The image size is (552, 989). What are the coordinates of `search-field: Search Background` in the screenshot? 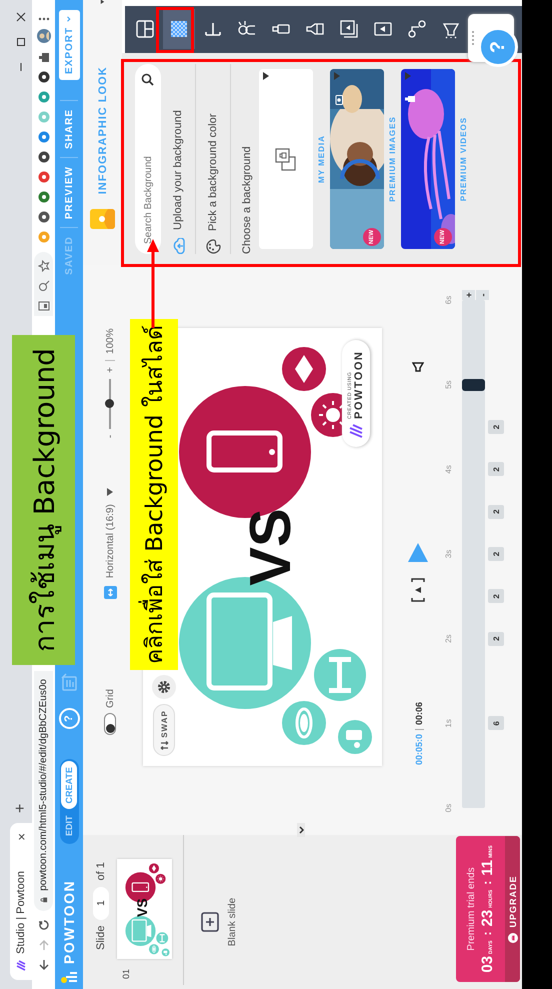 It's located at (148, 159).